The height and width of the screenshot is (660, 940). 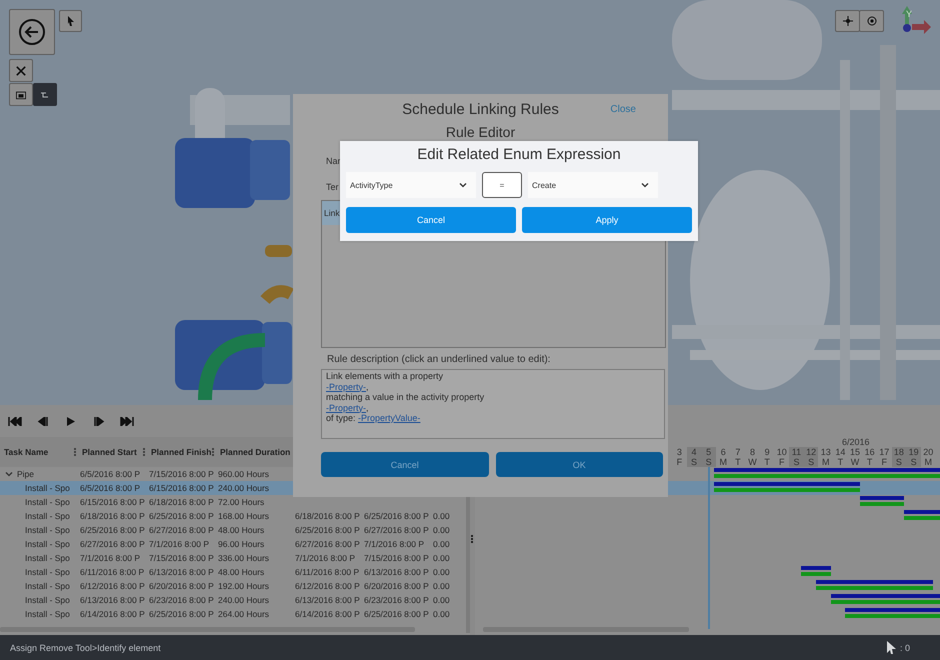 What do you see at coordinates (241, 502) in the screenshot?
I see `table-cell-text: 72.00 Hours` at bounding box center [241, 502].